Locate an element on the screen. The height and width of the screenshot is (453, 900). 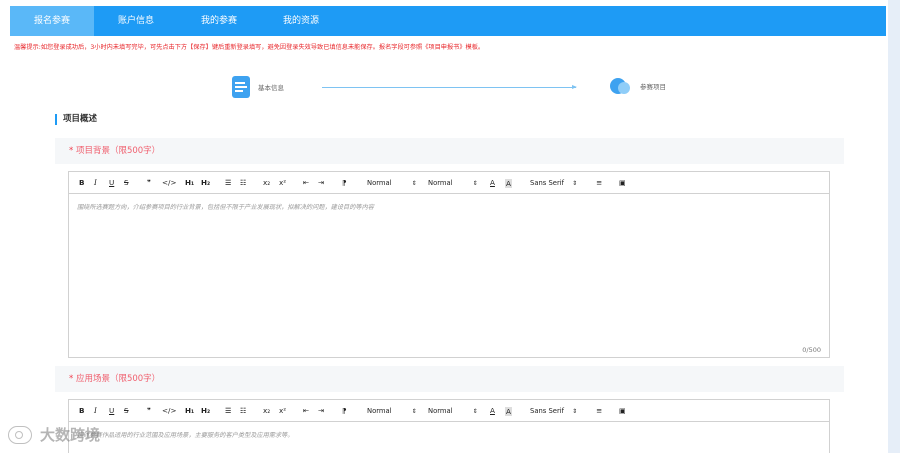
bubbles-icon is located at coordinates (621, 86).